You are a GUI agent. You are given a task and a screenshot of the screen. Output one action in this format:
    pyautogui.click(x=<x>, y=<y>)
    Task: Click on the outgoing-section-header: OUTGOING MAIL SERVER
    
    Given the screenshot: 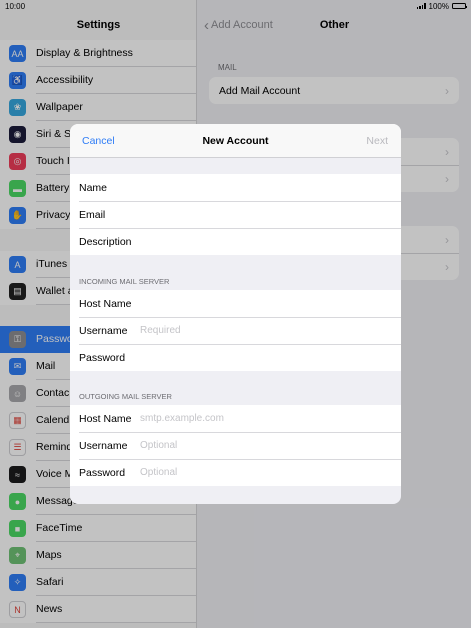 What is the action you would take?
    pyautogui.click(x=125, y=396)
    